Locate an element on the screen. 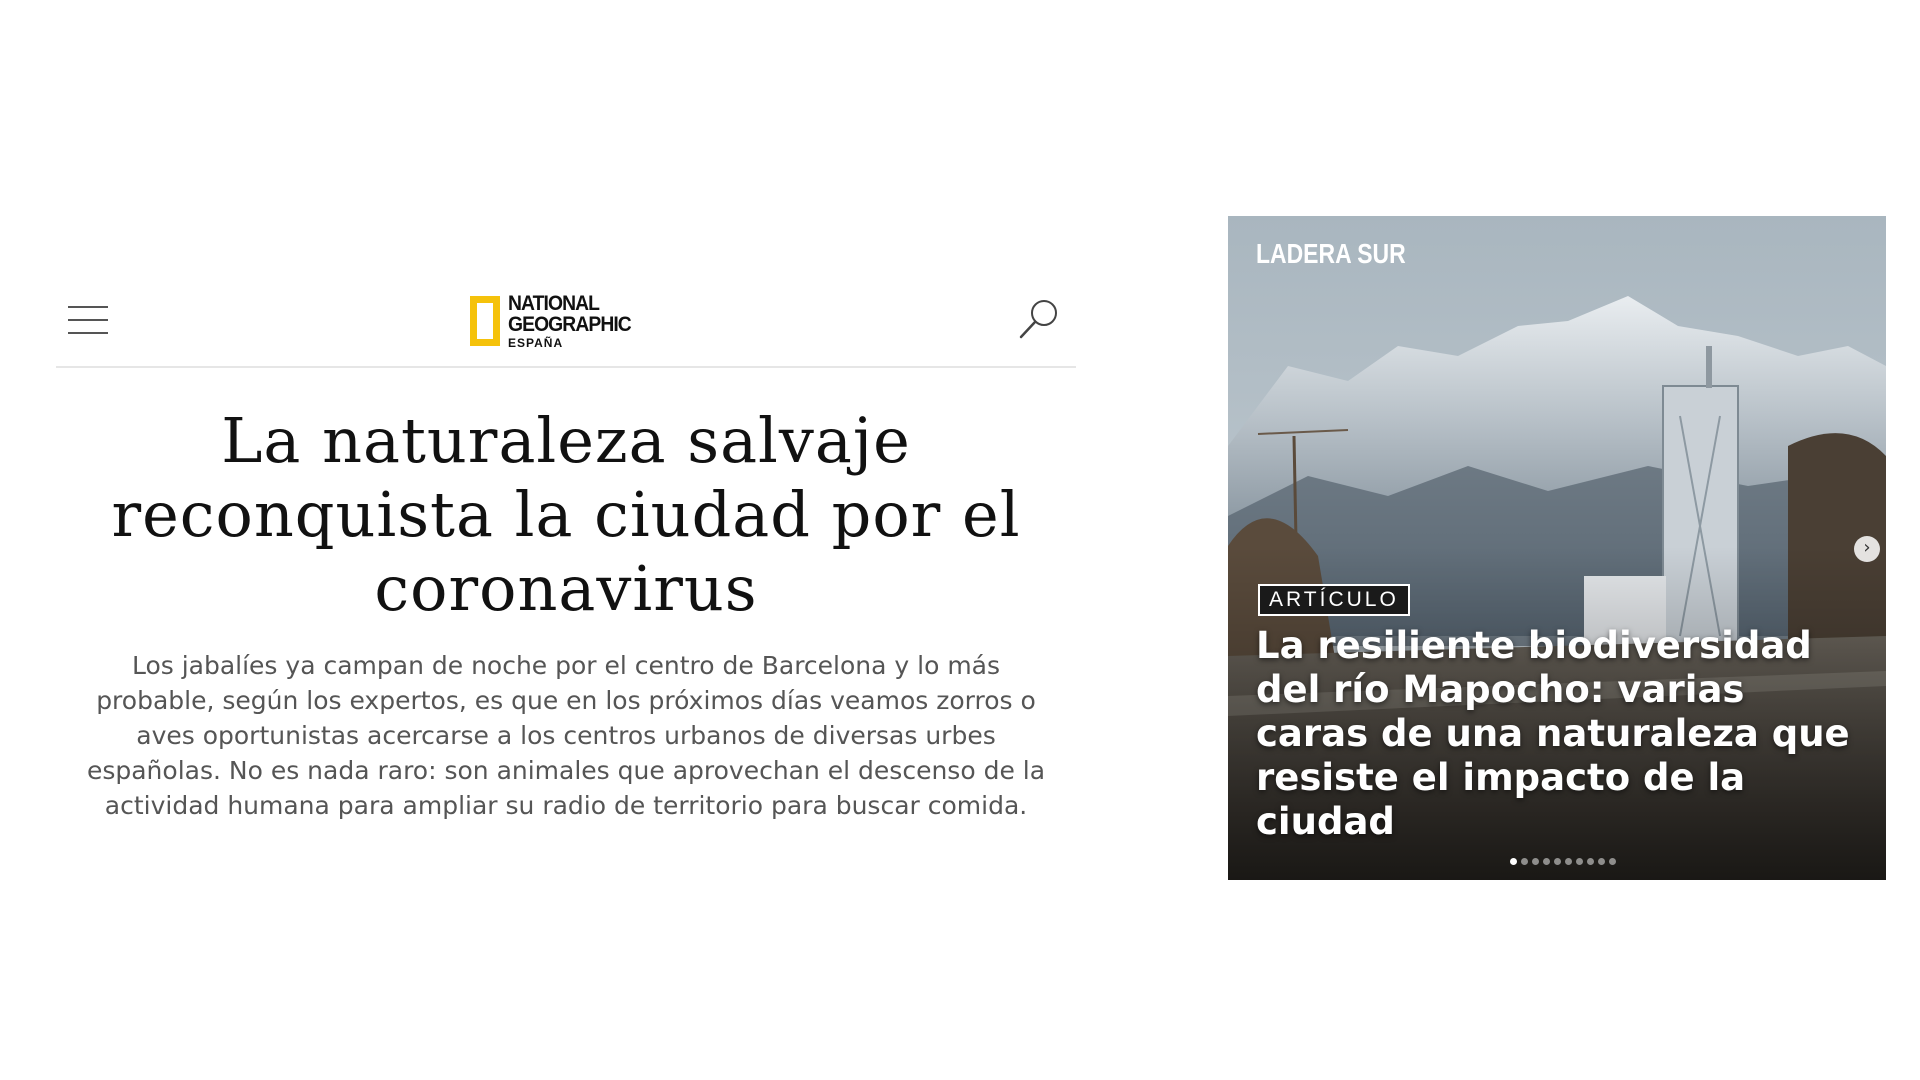 The image size is (1920, 1080). logo-line-geographic: GEOGRAPHIC is located at coordinates (570, 324).